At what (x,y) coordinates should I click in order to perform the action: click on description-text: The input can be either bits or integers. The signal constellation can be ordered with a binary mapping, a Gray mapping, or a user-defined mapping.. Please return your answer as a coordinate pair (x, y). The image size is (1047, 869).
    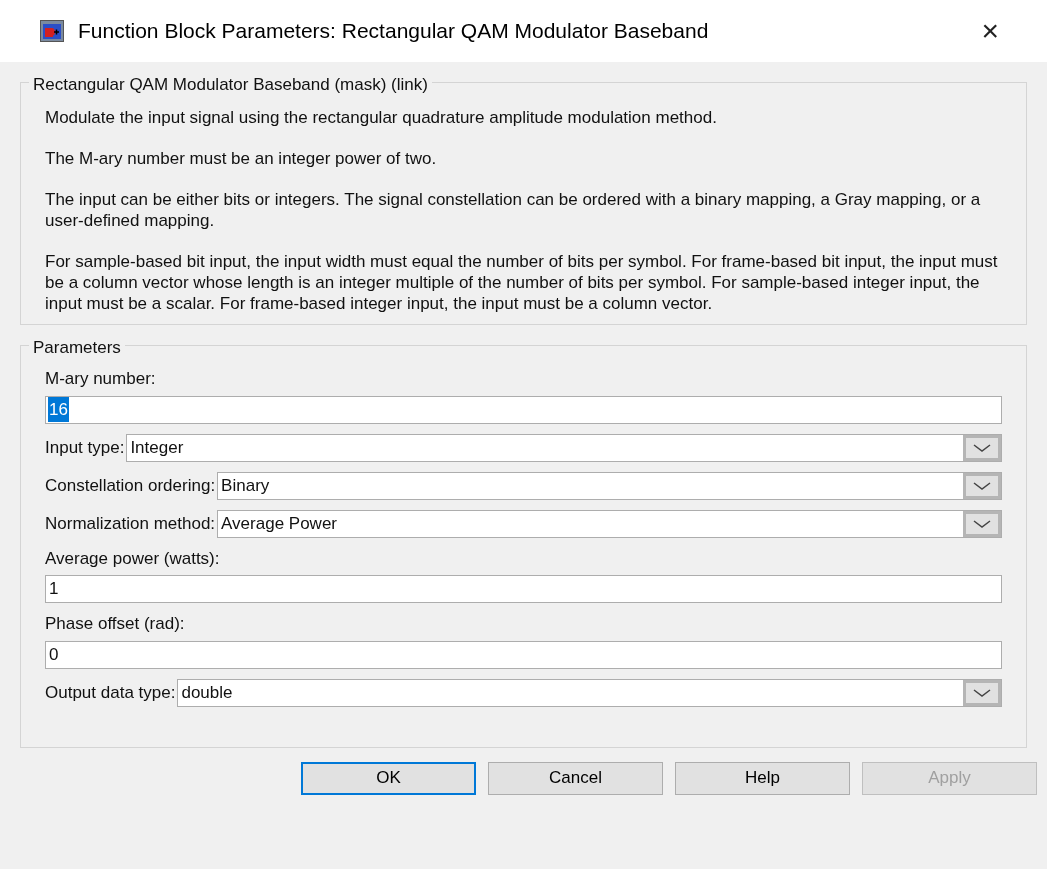
    Looking at the image, I should click on (513, 210).